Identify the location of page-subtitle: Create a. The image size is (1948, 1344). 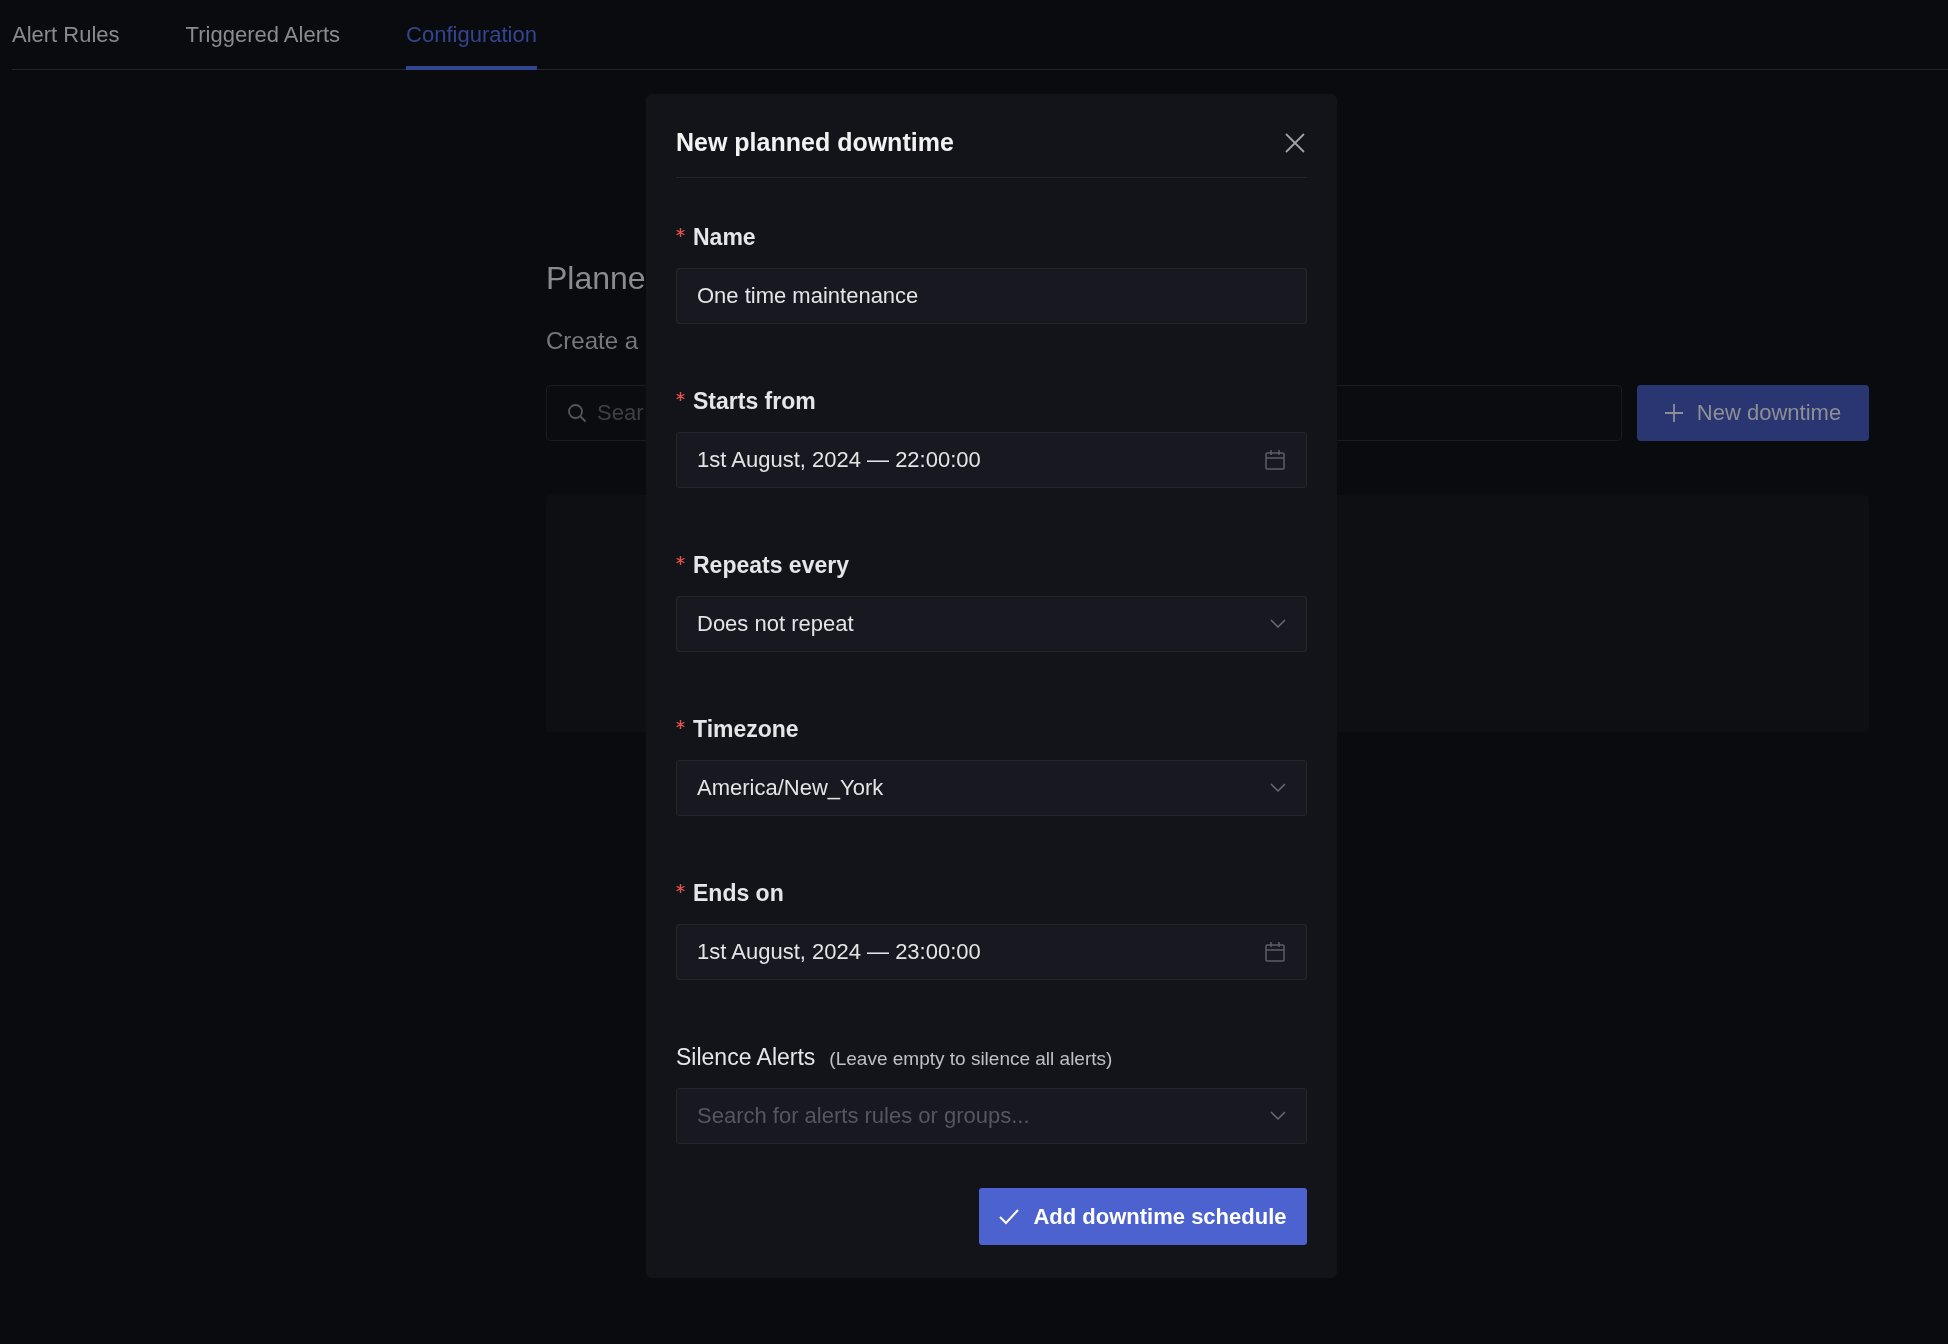
(592, 341).